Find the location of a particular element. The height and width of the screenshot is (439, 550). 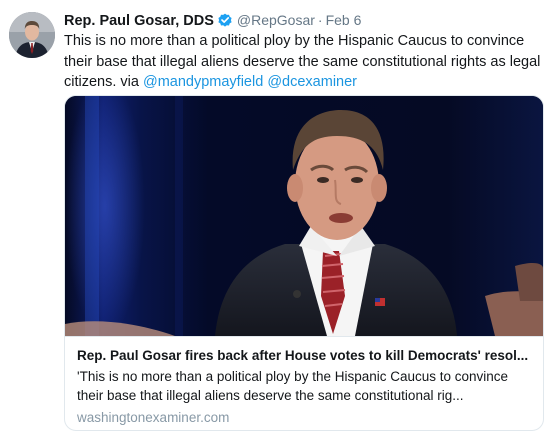

tweet-header: Rep. Paul Gosar, DDS @RepGosar · Feb 6 is located at coordinates (304, 20).